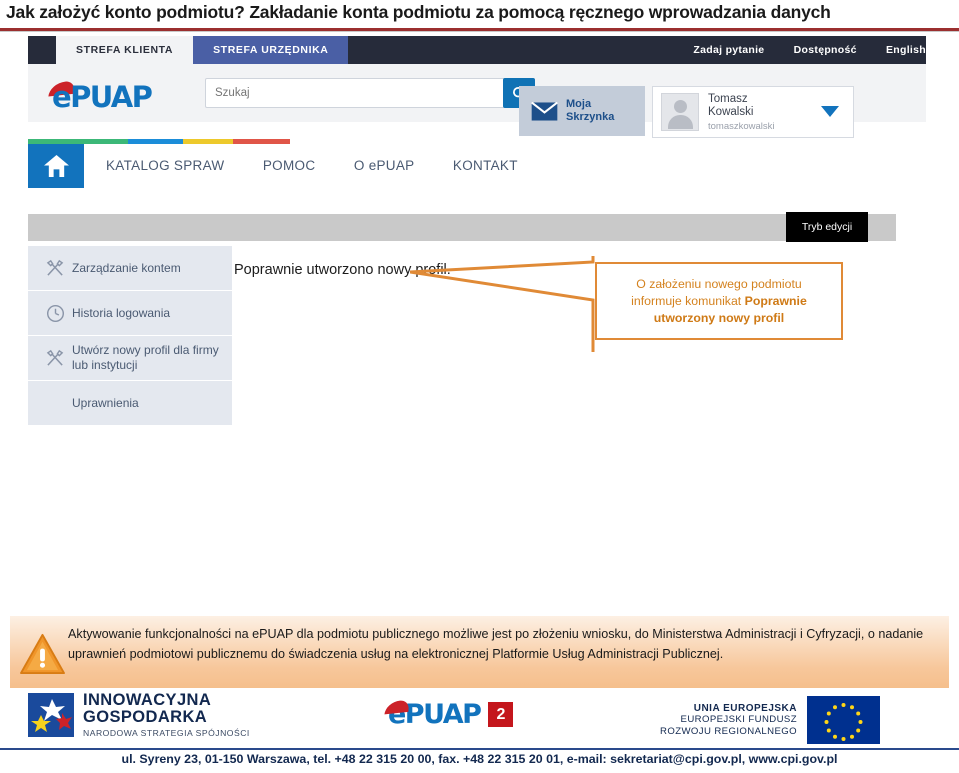  What do you see at coordinates (42, 650) in the screenshot?
I see `warning-triangle-icon` at bounding box center [42, 650].